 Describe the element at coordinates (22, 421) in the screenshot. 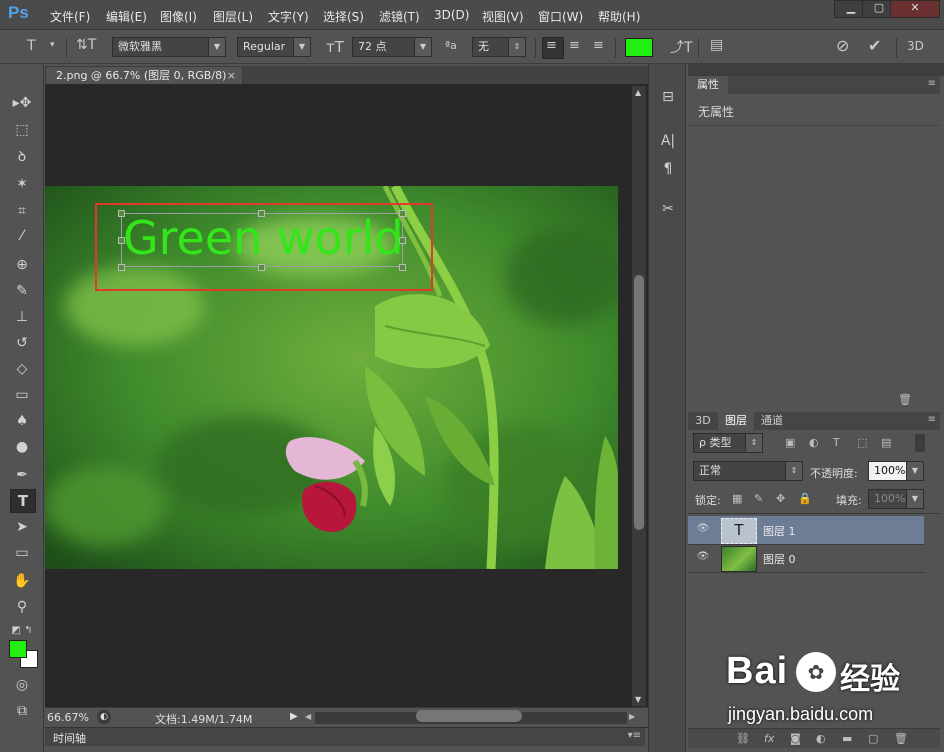

I see `blur-tool-icon: ♠` at that location.